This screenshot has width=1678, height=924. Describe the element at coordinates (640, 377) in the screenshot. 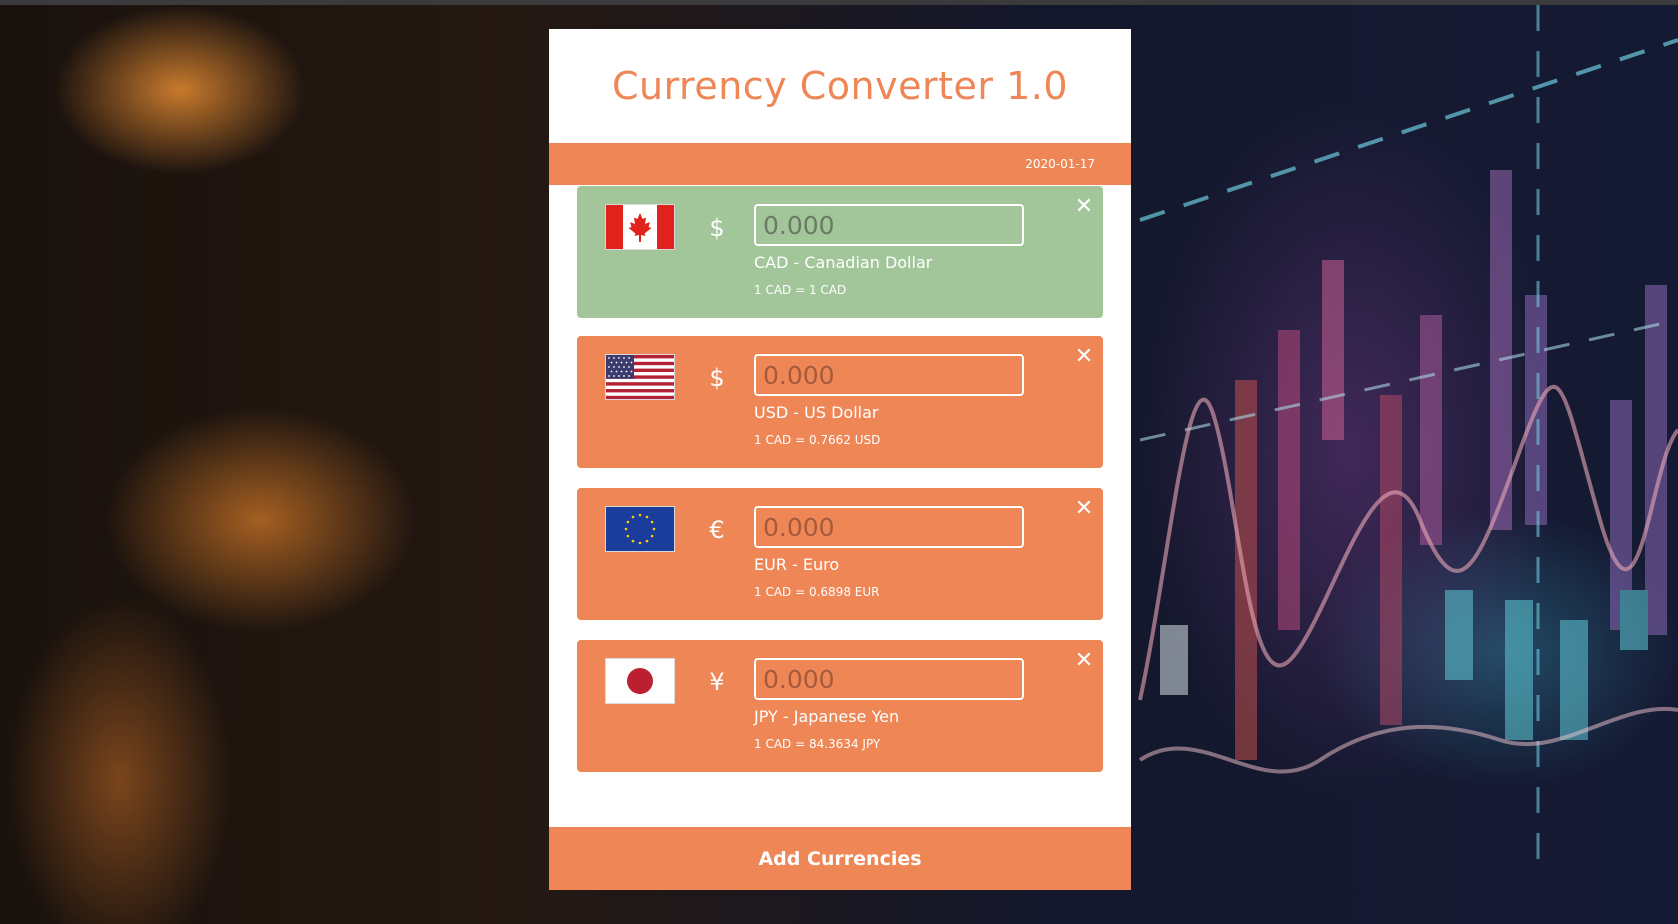

I see `usa-flag-icon` at that location.